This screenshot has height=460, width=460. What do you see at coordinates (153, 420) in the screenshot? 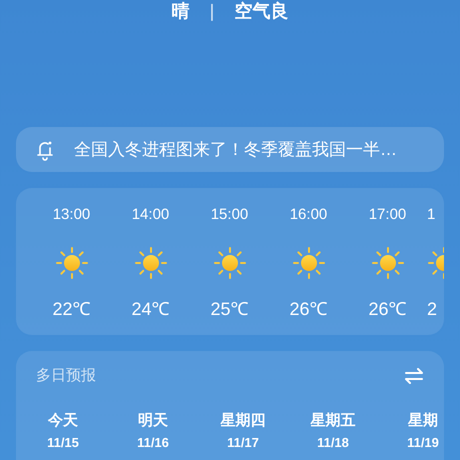
I see `day-name: 明天` at bounding box center [153, 420].